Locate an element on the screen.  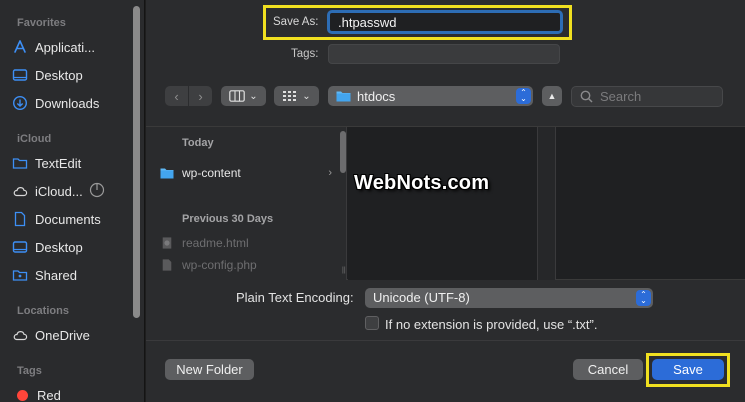
sidebar-item-textedit: TextEdit is located at coordinates (72, 163).